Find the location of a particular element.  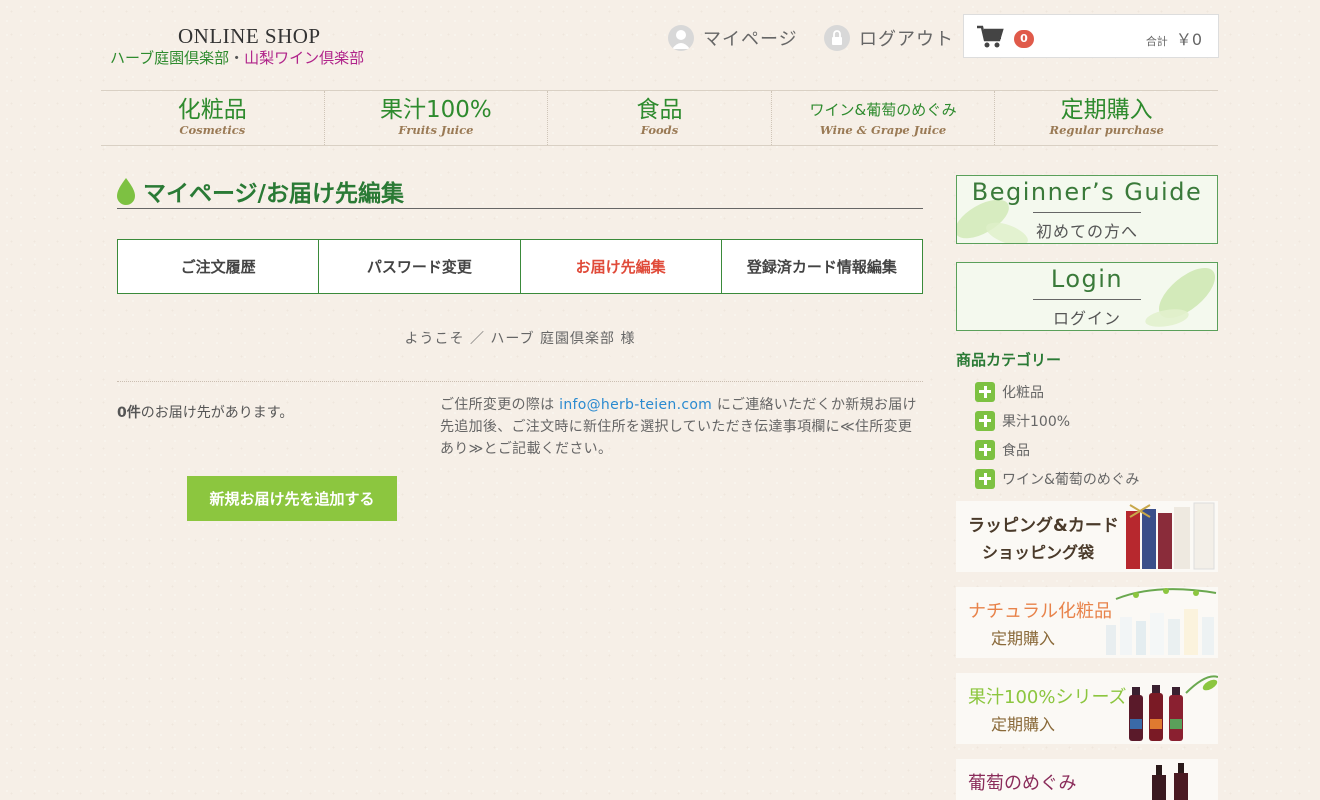

natural-cosmetics-banner: ナチュラル化粧品 定期購入 is located at coordinates (1087, 622).